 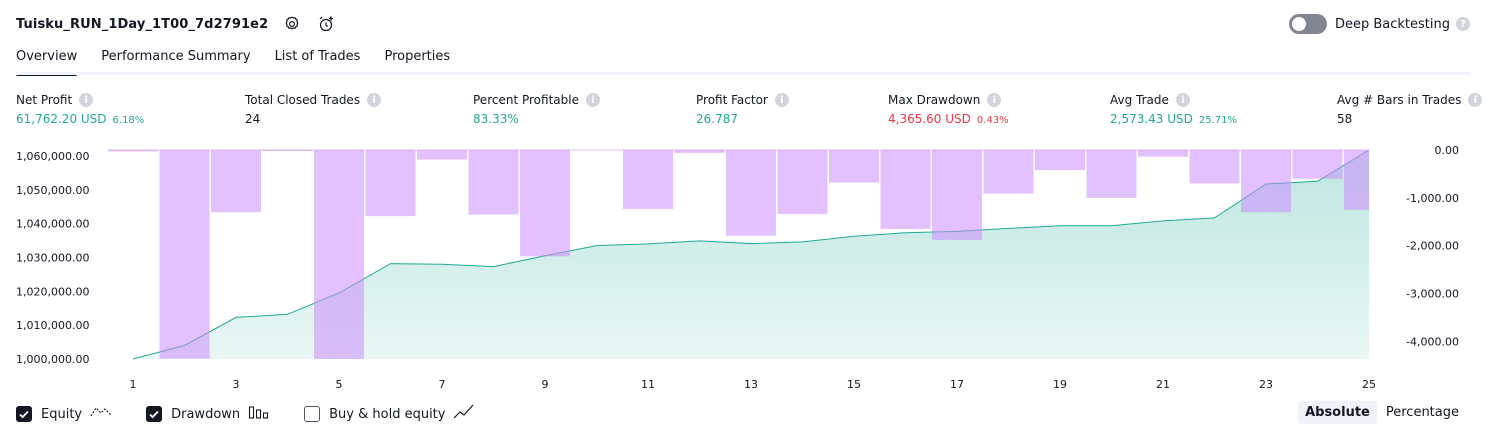 I want to click on stat-net-profit: Net Profit i 61,762.20 USD 6.18%, so click(x=80, y=109).